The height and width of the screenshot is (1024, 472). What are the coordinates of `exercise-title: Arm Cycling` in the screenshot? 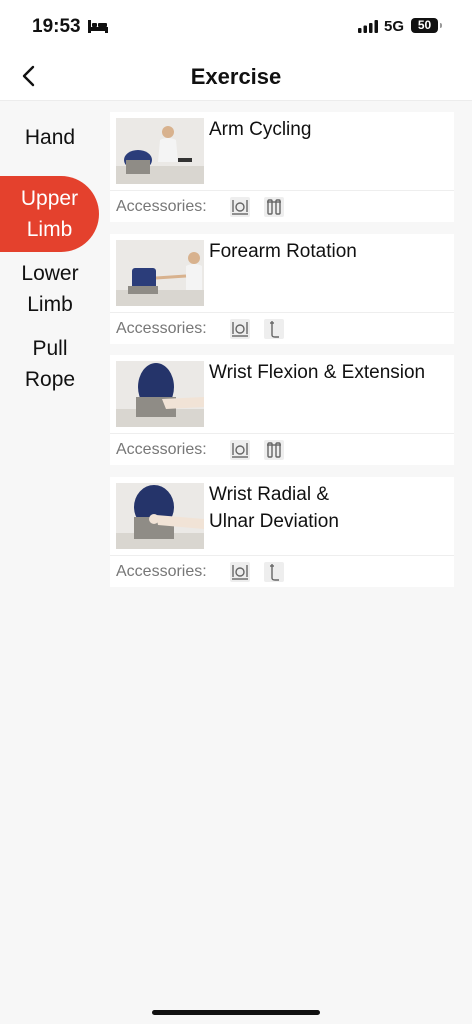 It's located at (260, 129).